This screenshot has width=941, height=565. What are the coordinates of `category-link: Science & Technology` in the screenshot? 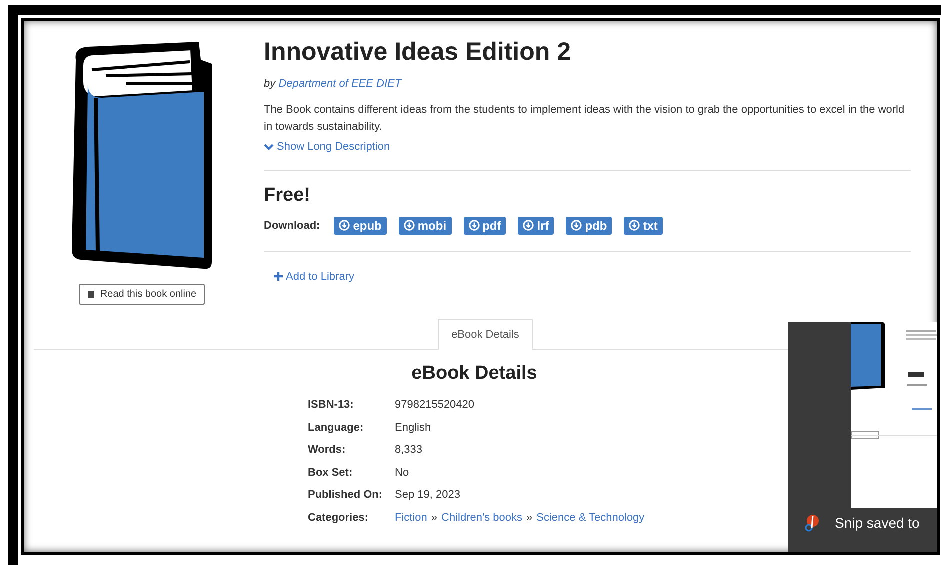 It's located at (590, 518).